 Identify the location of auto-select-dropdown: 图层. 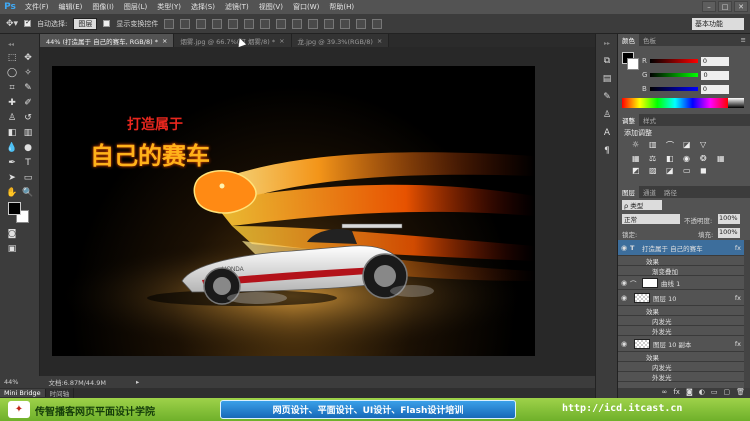
(85, 23).